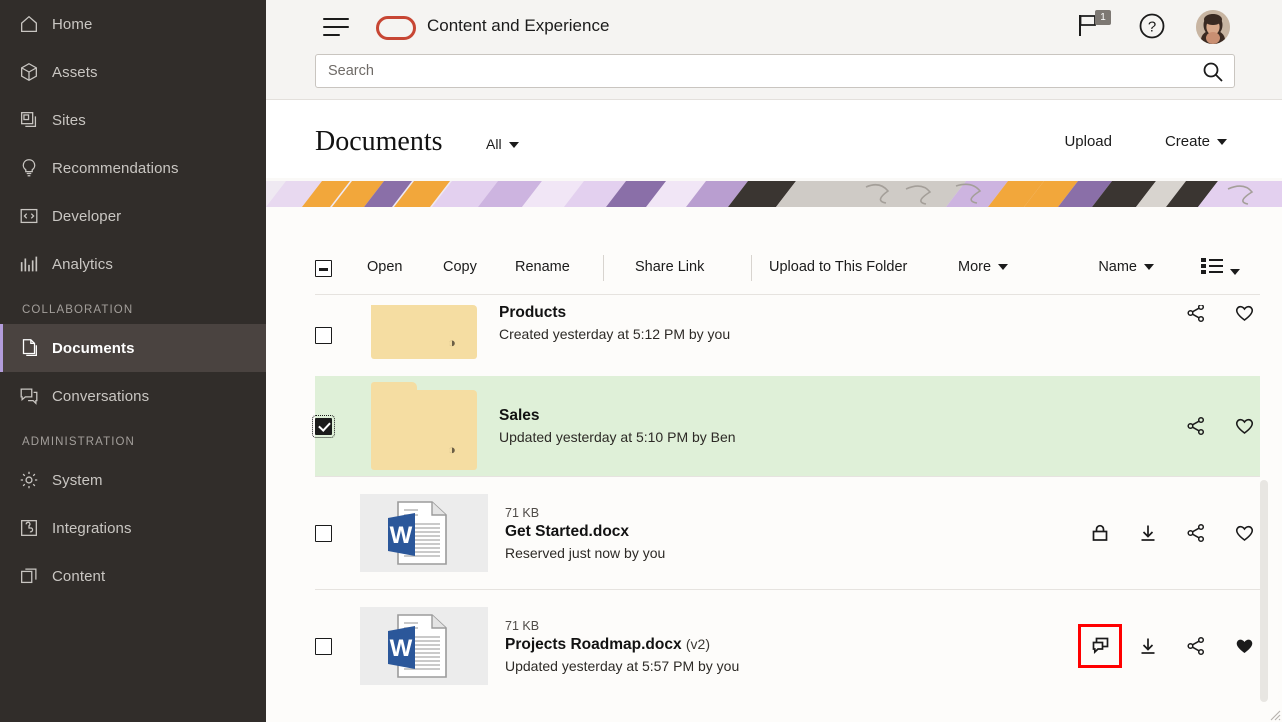 This screenshot has height=722, width=1282. Describe the element at coordinates (101, 396) in the screenshot. I see `sidebar-item-label: Conversations` at that location.